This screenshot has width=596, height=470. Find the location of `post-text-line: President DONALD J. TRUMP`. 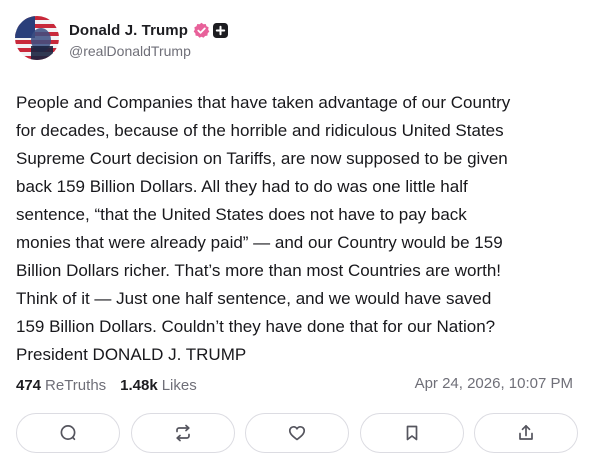

post-text-line: President DONALD J. TRUMP is located at coordinates (131, 354).